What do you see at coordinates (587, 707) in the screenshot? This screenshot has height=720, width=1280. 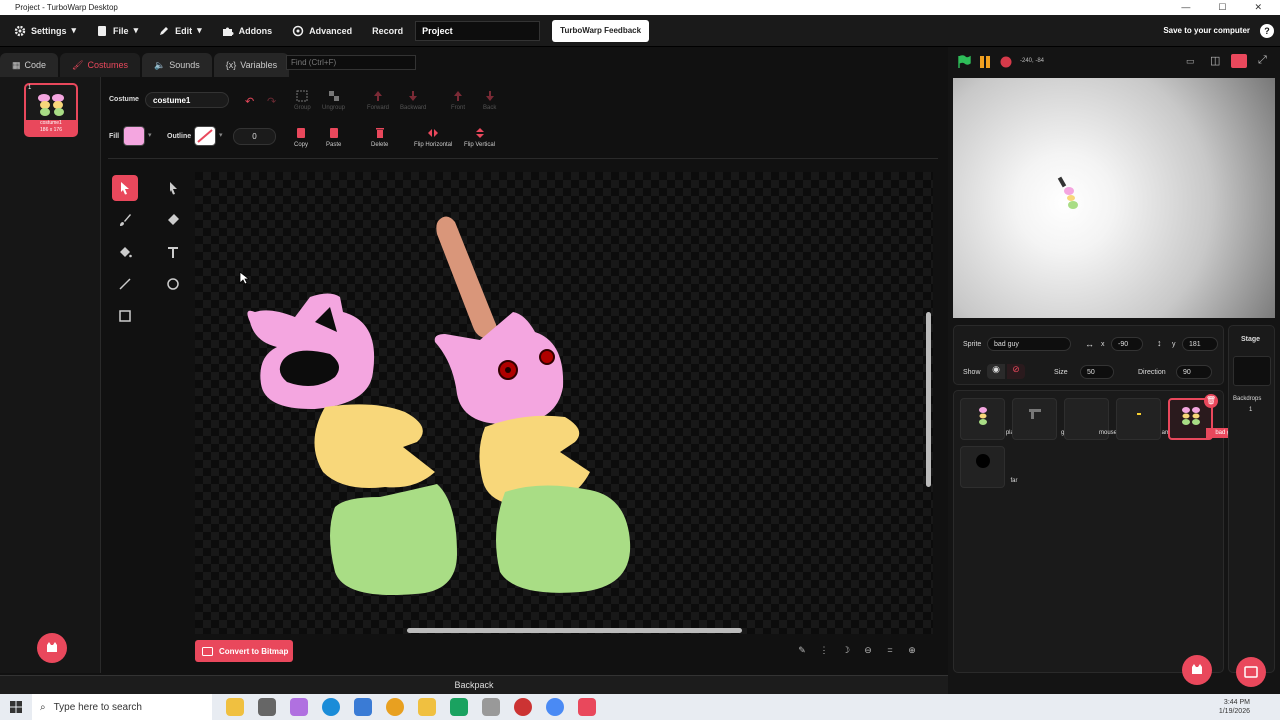 I see `turbowarp-icon` at bounding box center [587, 707].